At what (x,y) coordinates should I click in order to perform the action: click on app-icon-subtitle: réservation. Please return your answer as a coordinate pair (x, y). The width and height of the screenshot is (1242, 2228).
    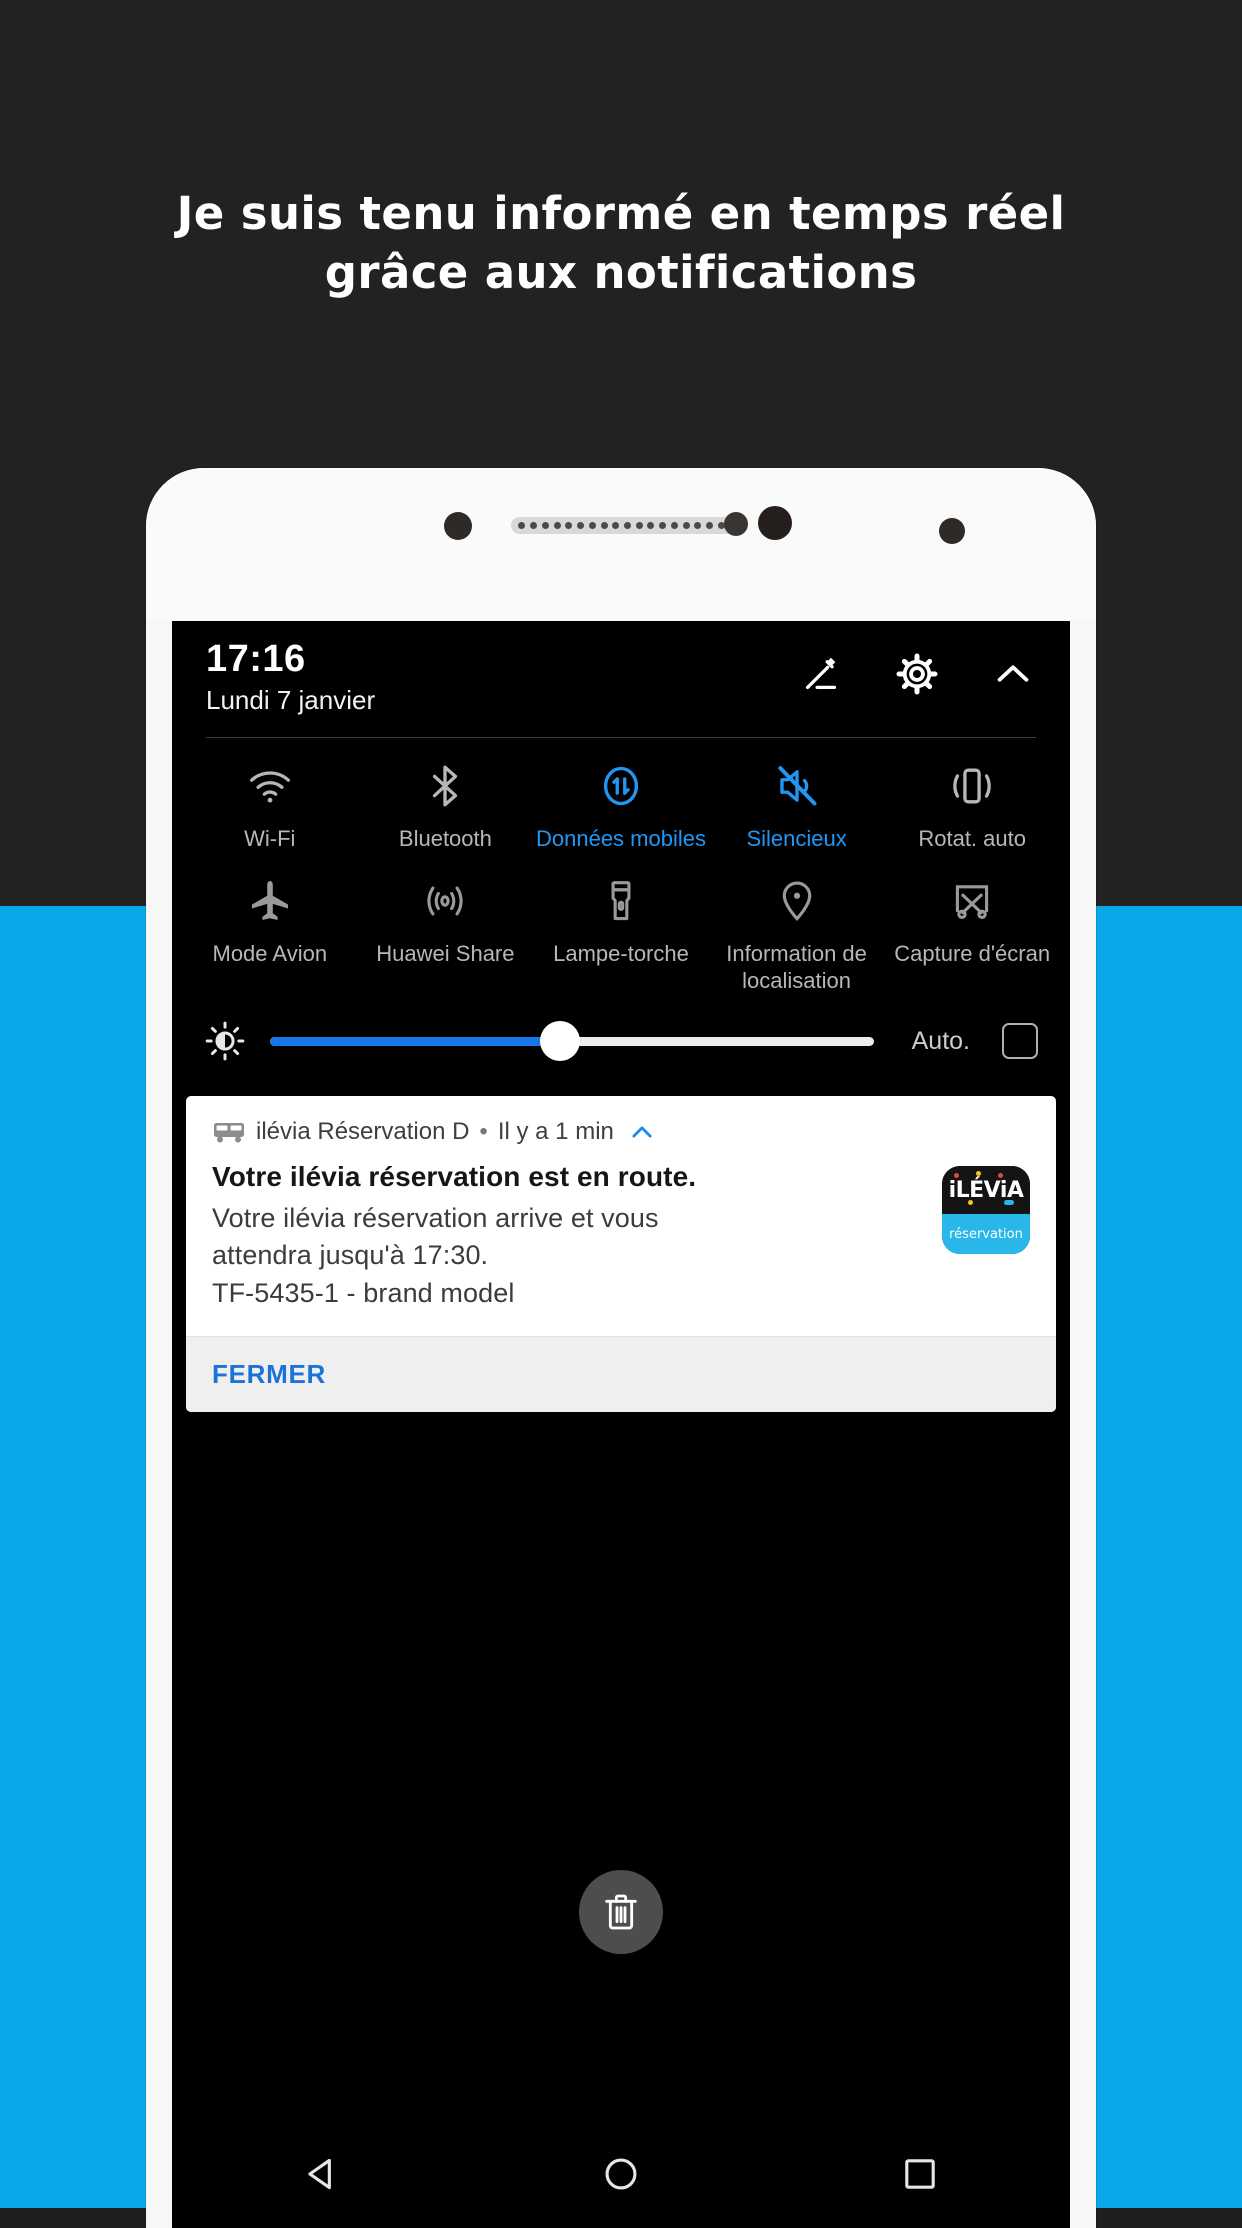
    Looking at the image, I should click on (986, 1234).